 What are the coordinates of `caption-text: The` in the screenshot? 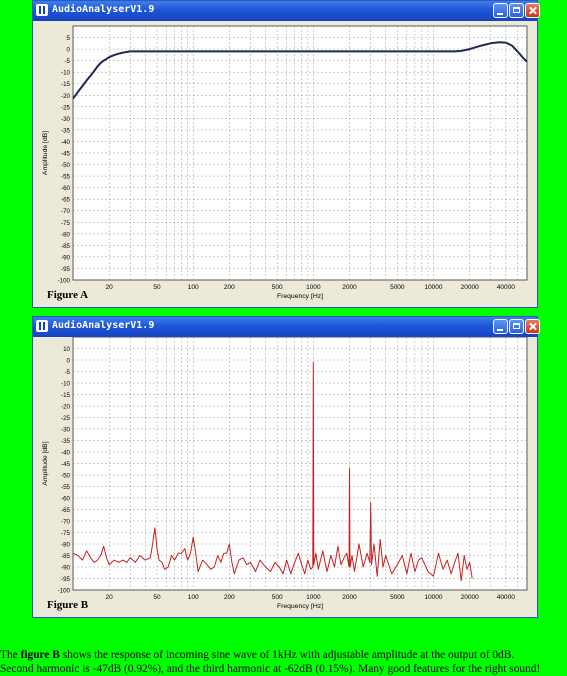 It's located at (10, 655).